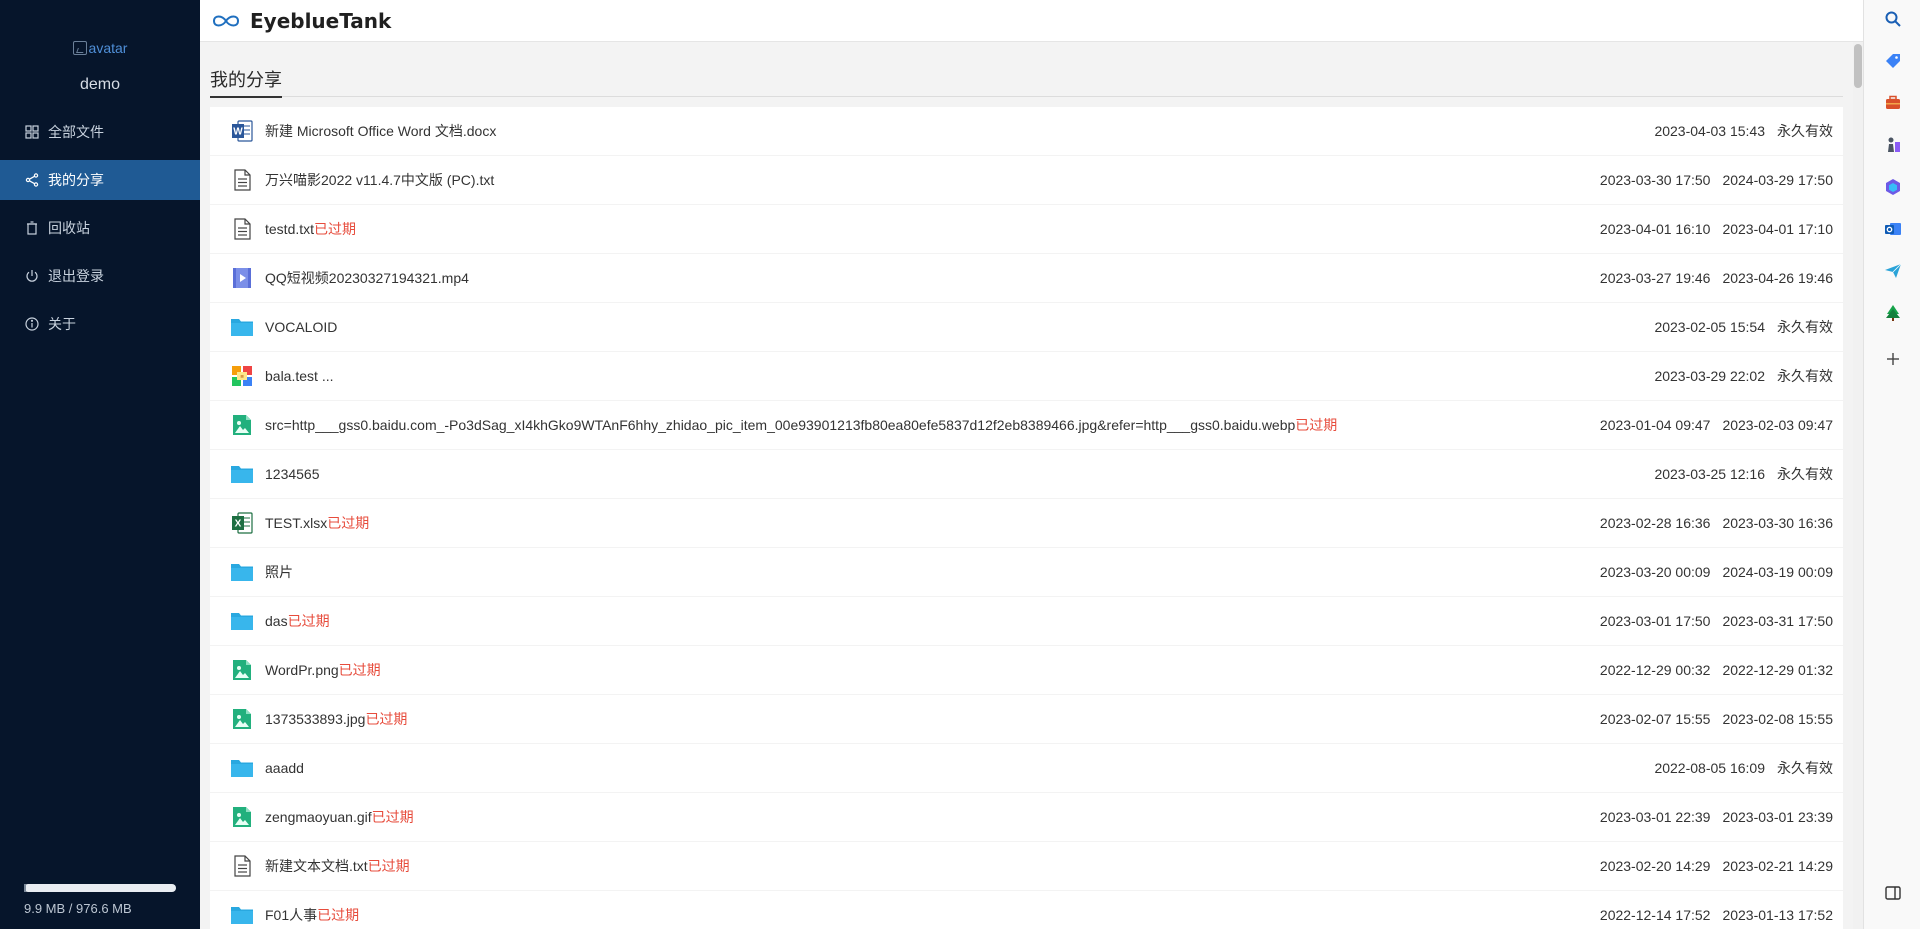 The width and height of the screenshot is (1920, 929). Describe the element at coordinates (388, 866) in the screenshot. I see `expired-badge: 已过期` at that location.